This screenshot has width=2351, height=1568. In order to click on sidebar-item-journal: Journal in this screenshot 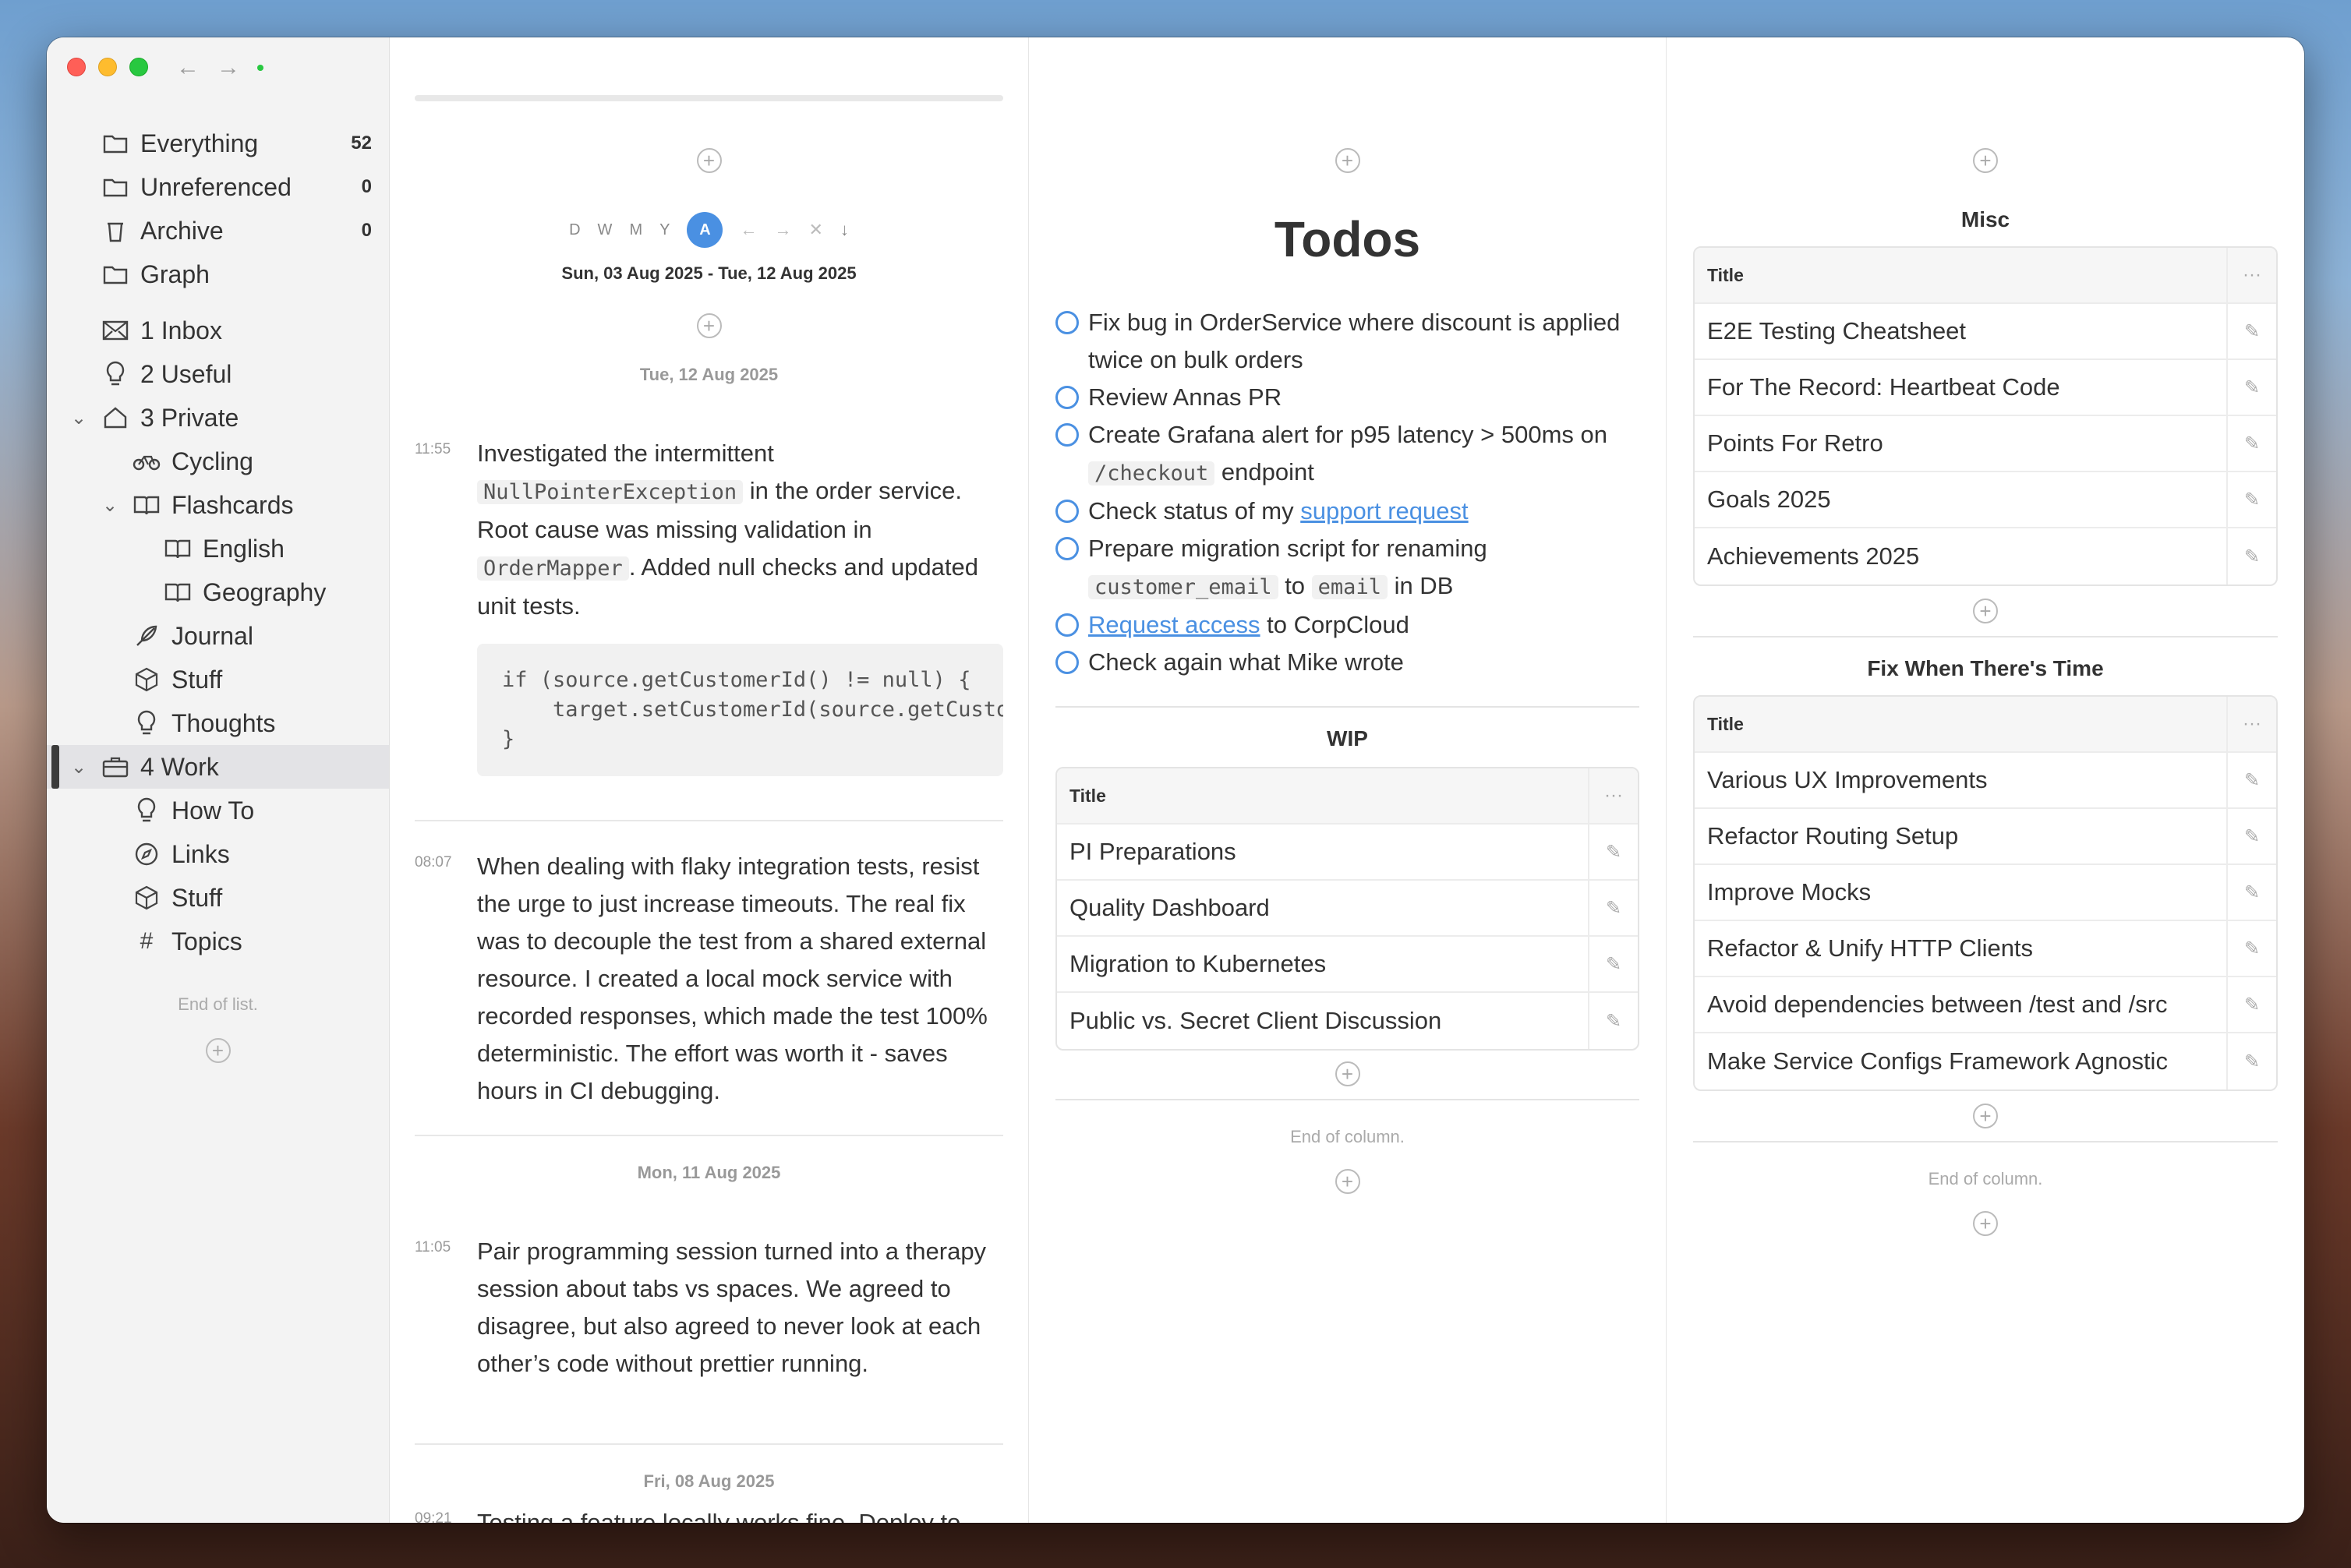, I will do `click(218, 636)`.